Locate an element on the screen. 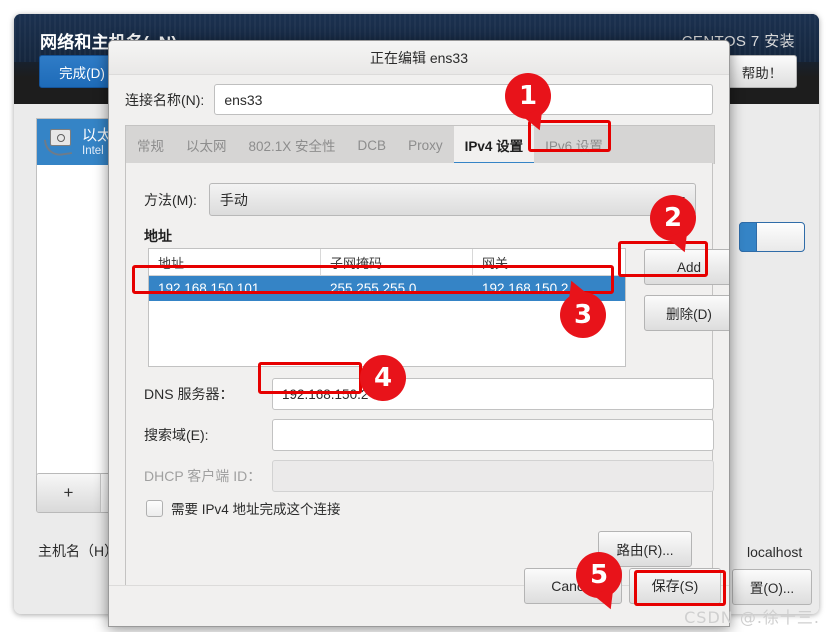  annotation-marker-2: 2 is located at coordinates (673, 226).